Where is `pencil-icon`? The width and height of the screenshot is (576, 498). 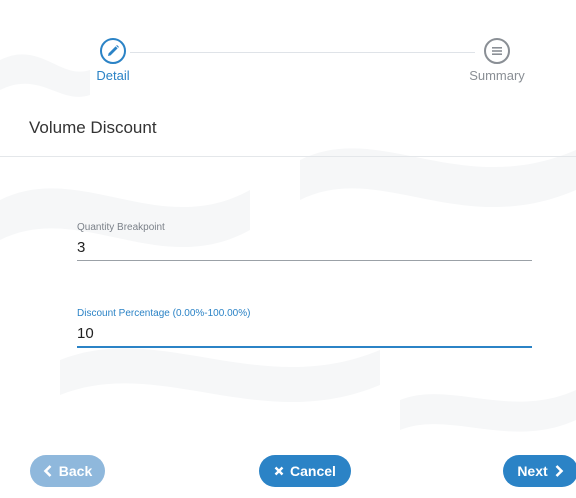
pencil-icon is located at coordinates (113, 51).